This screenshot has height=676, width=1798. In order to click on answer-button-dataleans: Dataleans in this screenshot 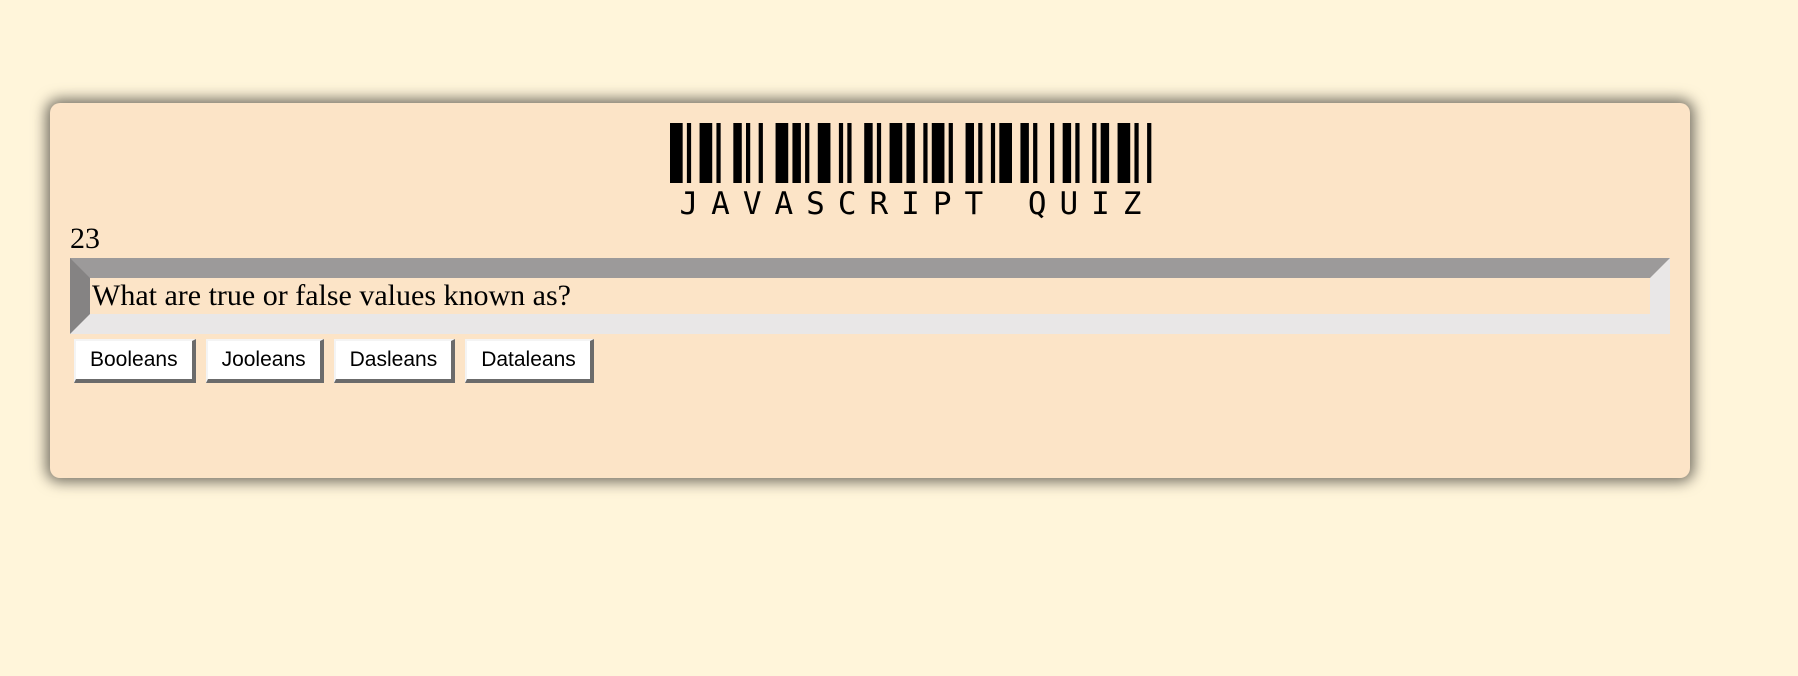, I will do `click(529, 361)`.